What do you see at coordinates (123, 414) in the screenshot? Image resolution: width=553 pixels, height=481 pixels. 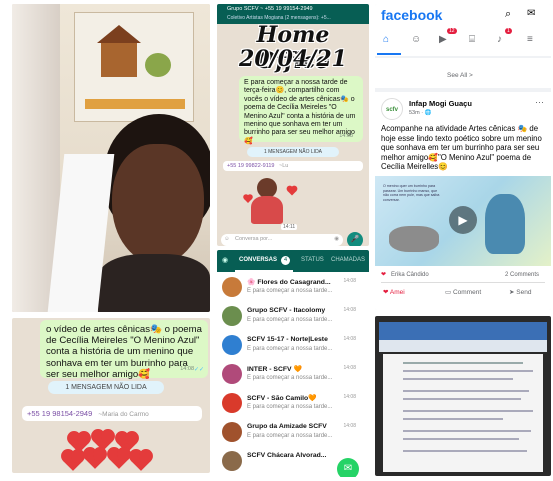 I see `sender-name: ~Maria do Carmo` at bounding box center [123, 414].